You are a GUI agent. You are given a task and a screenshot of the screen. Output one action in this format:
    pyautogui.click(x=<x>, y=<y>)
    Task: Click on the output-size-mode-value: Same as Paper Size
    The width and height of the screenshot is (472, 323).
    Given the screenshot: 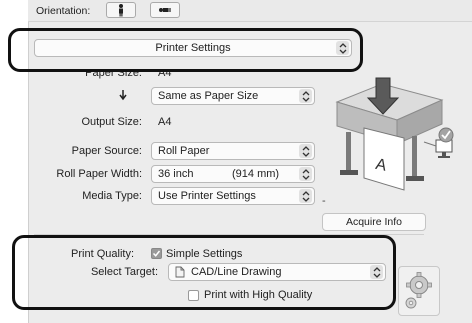 What is the action you would take?
    pyautogui.click(x=208, y=96)
    